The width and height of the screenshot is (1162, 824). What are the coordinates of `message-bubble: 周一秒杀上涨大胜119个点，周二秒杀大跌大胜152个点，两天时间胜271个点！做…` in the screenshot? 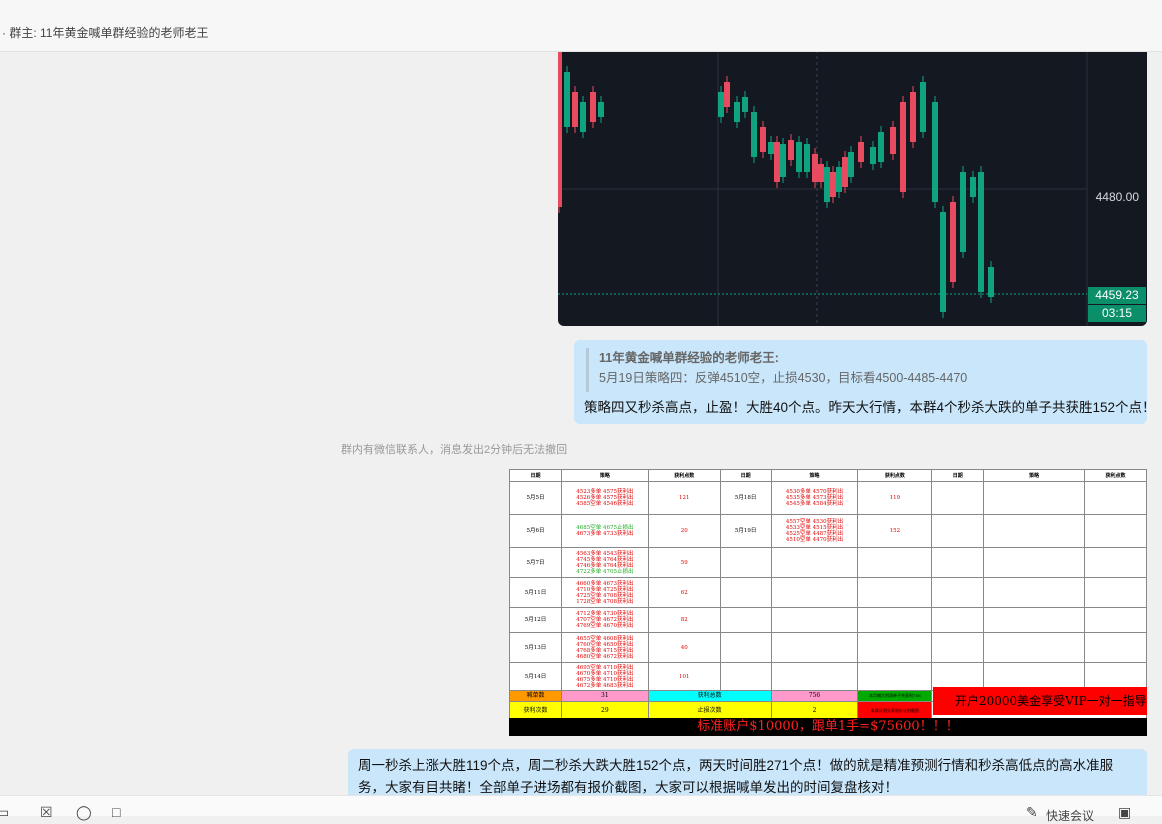 It's located at (747, 772).